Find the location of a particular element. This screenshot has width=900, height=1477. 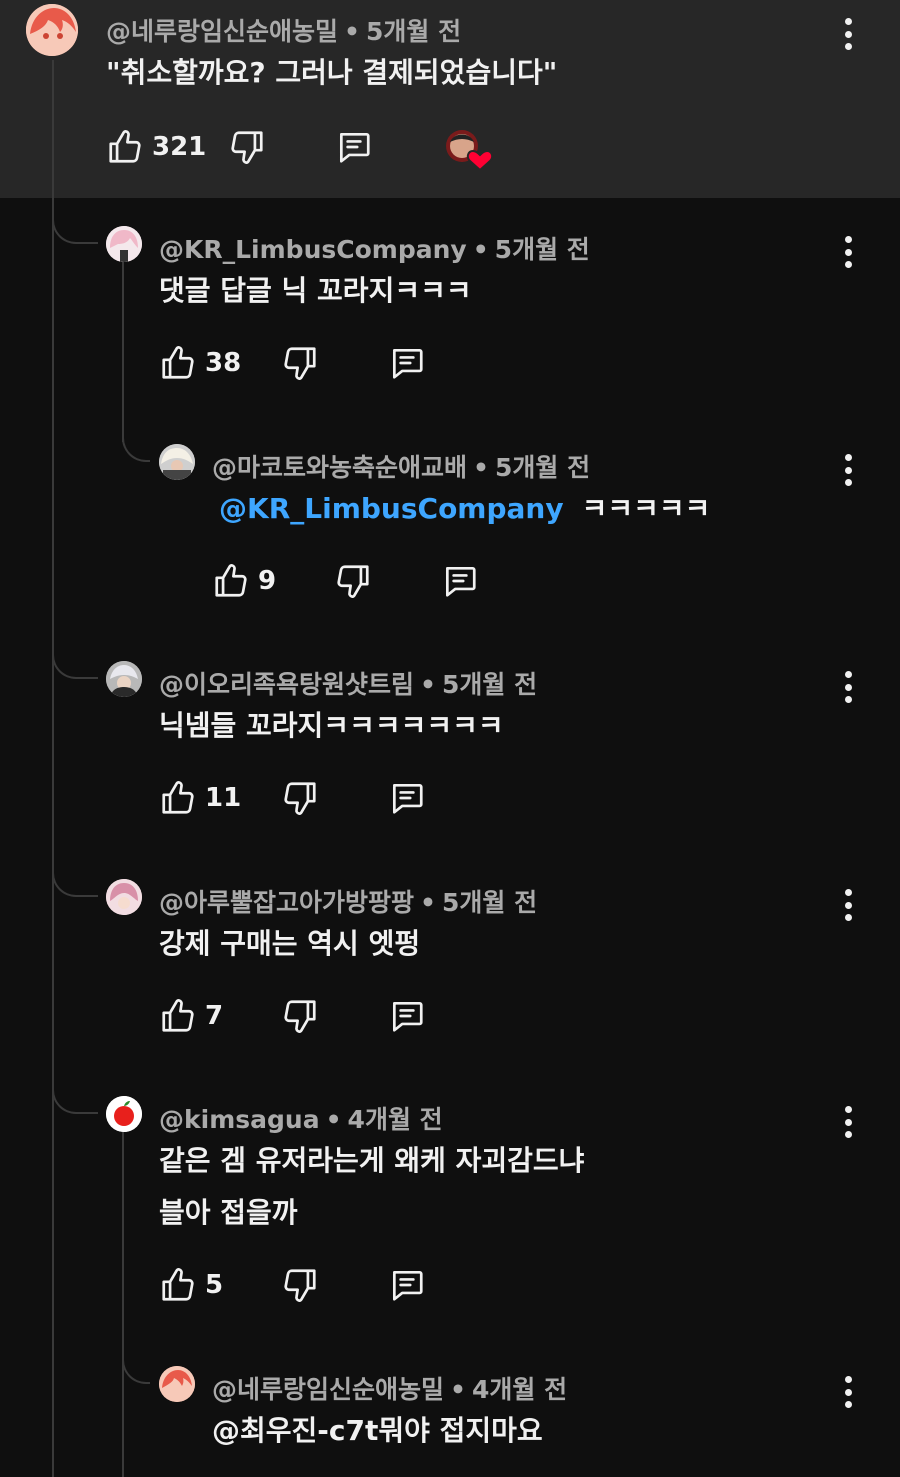

like-button: 38 is located at coordinates (200, 363).